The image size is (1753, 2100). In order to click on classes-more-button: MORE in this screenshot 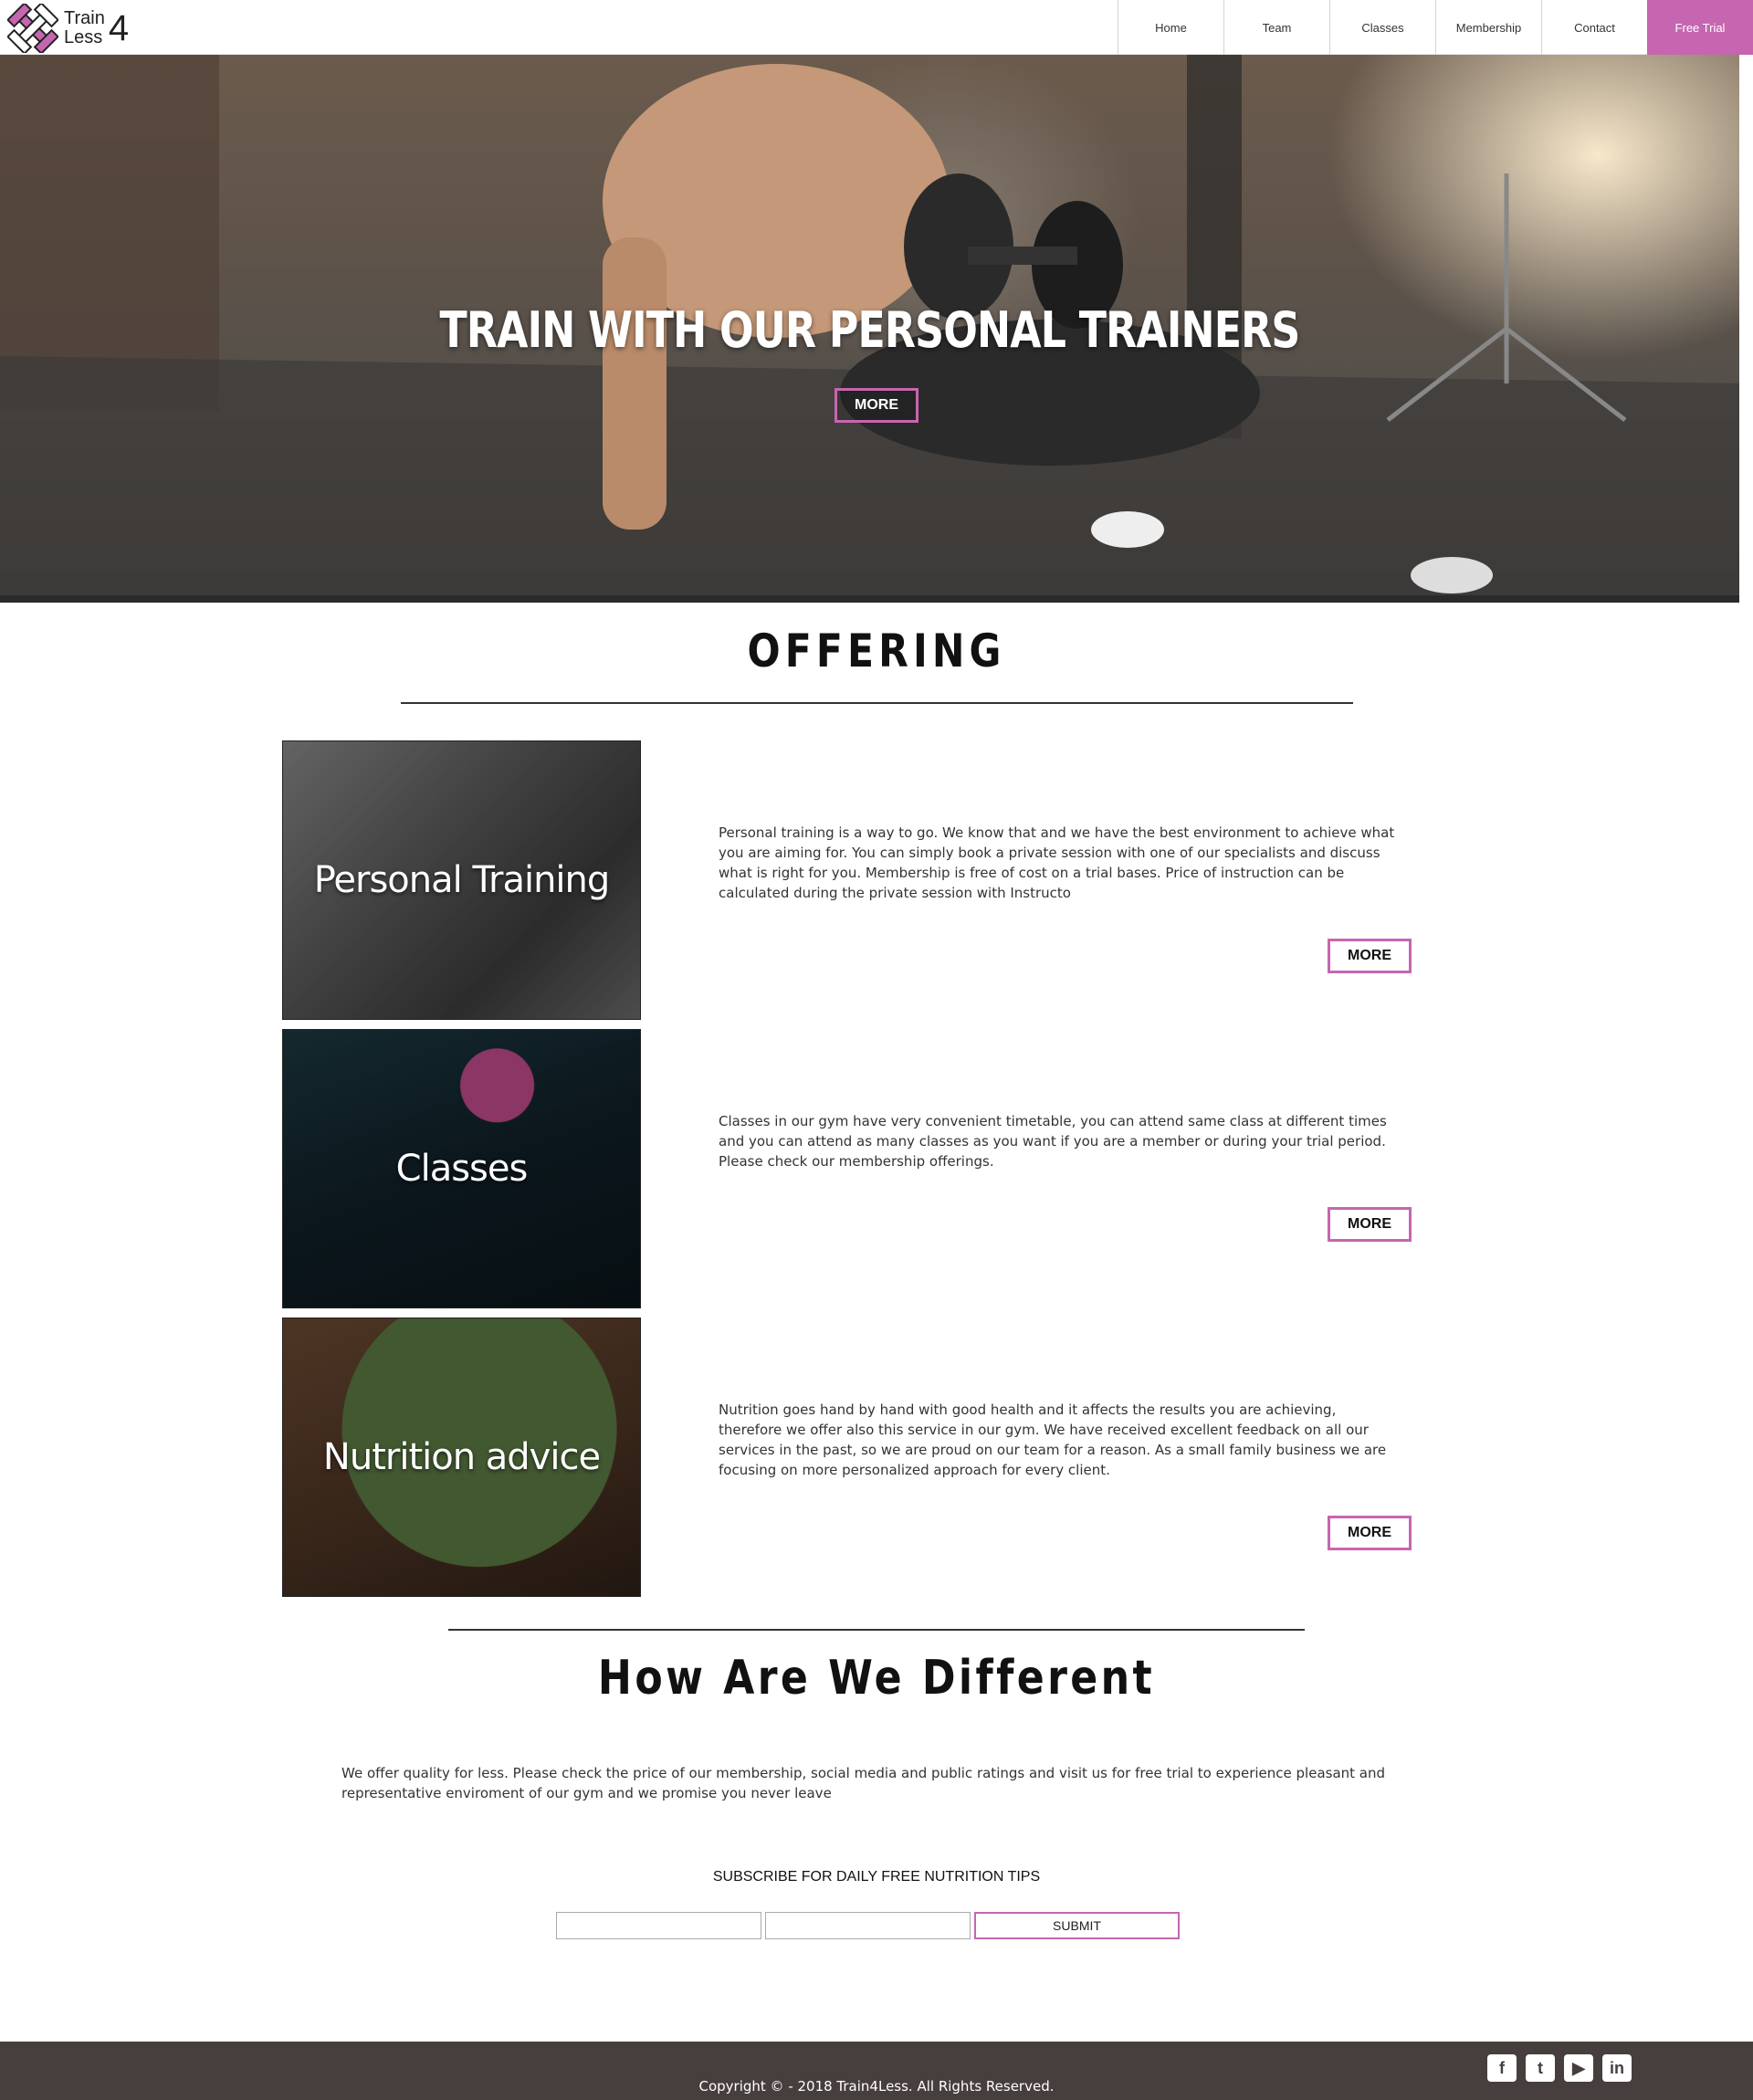, I will do `click(1370, 1224)`.